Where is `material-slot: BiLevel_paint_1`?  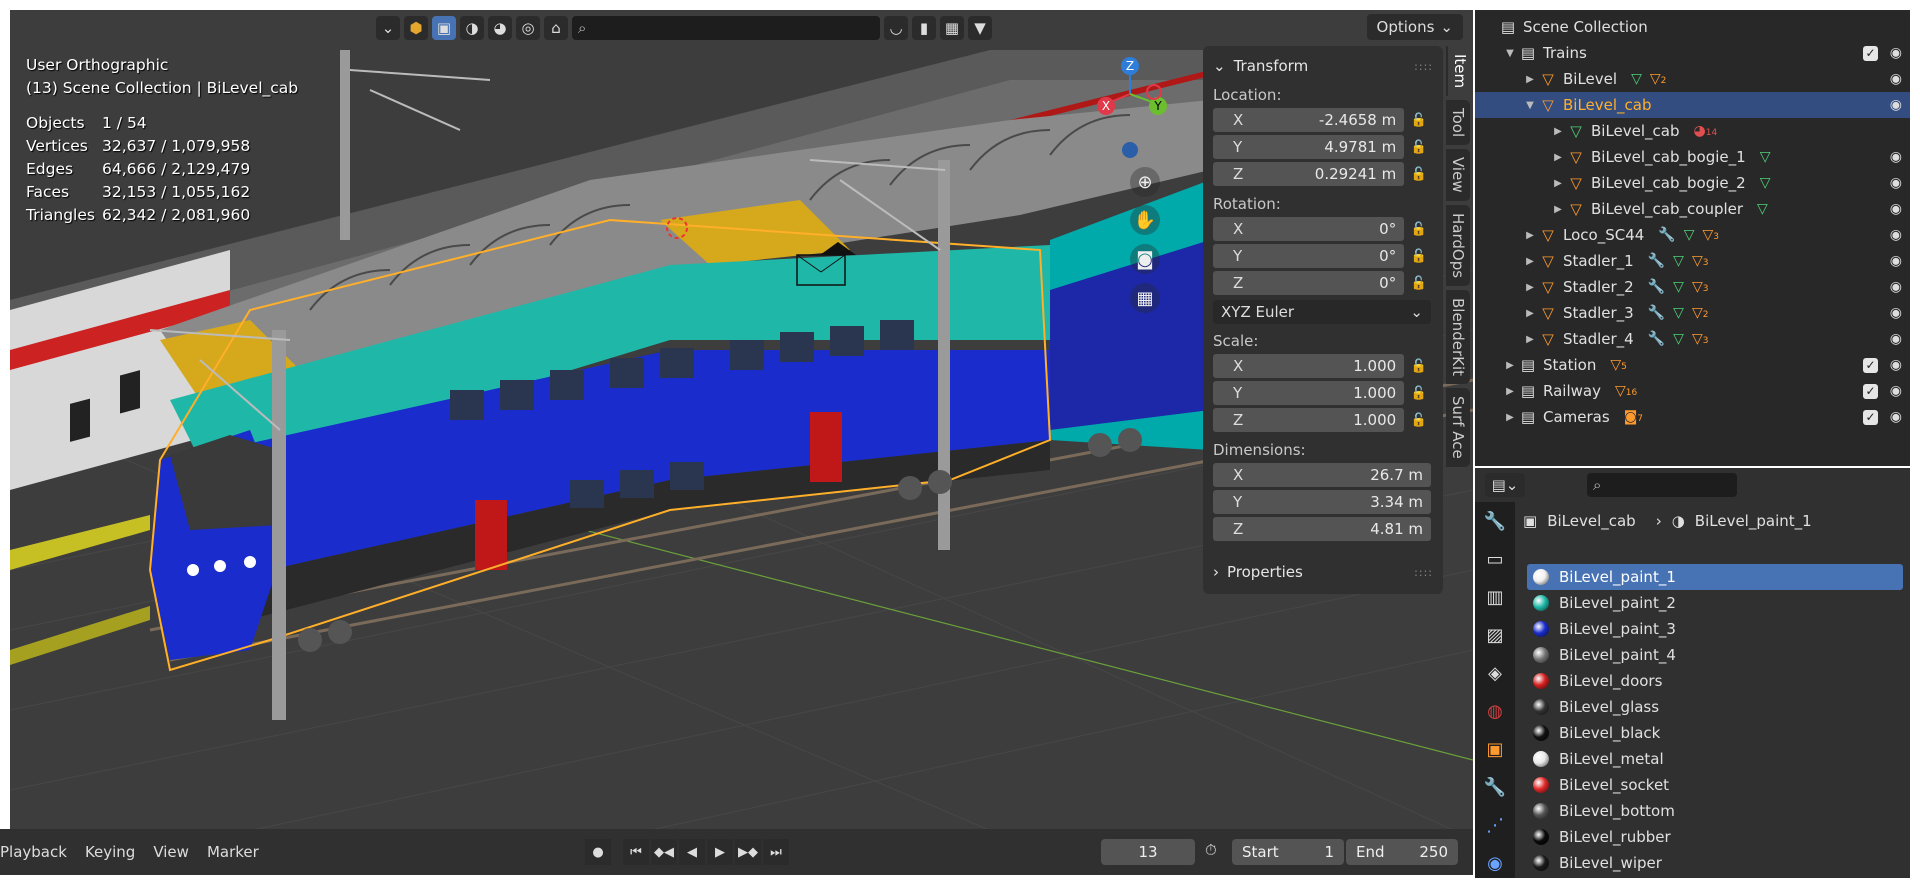 material-slot: BiLevel_paint_1 is located at coordinates (1715, 577).